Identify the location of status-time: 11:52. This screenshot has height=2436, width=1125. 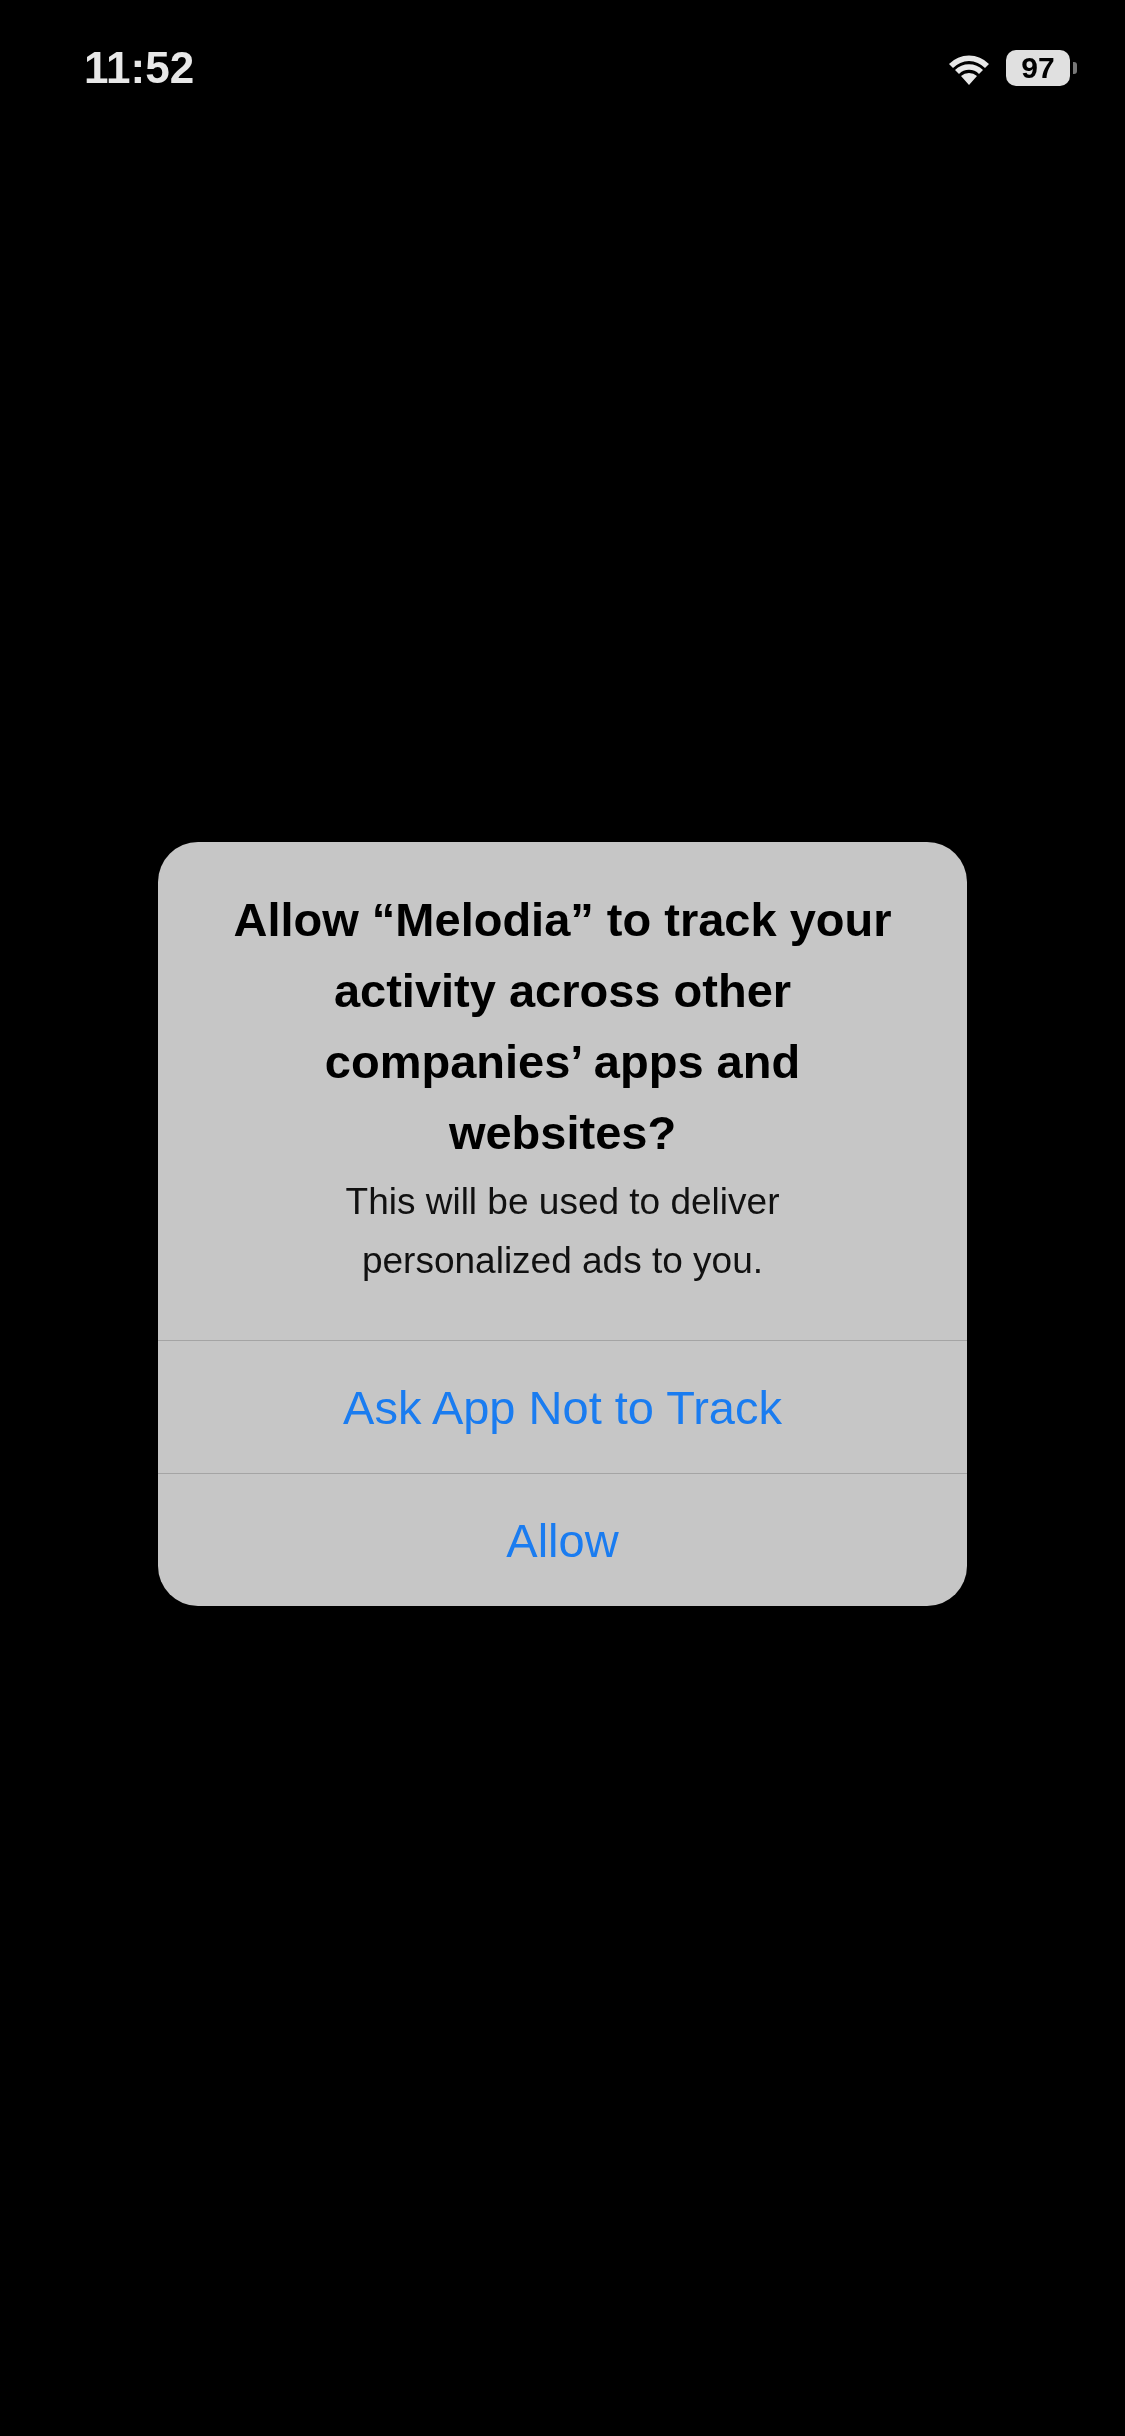
(139, 68).